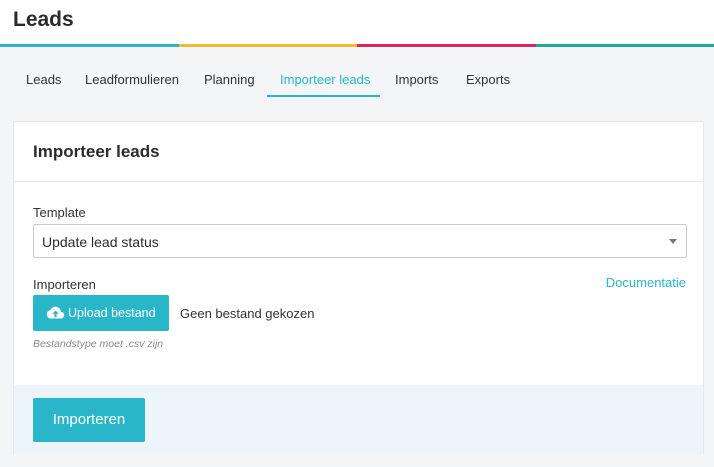 The height and width of the screenshot is (467, 714). What do you see at coordinates (488, 79) in the screenshot?
I see `tab-exports: Exports` at bounding box center [488, 79].